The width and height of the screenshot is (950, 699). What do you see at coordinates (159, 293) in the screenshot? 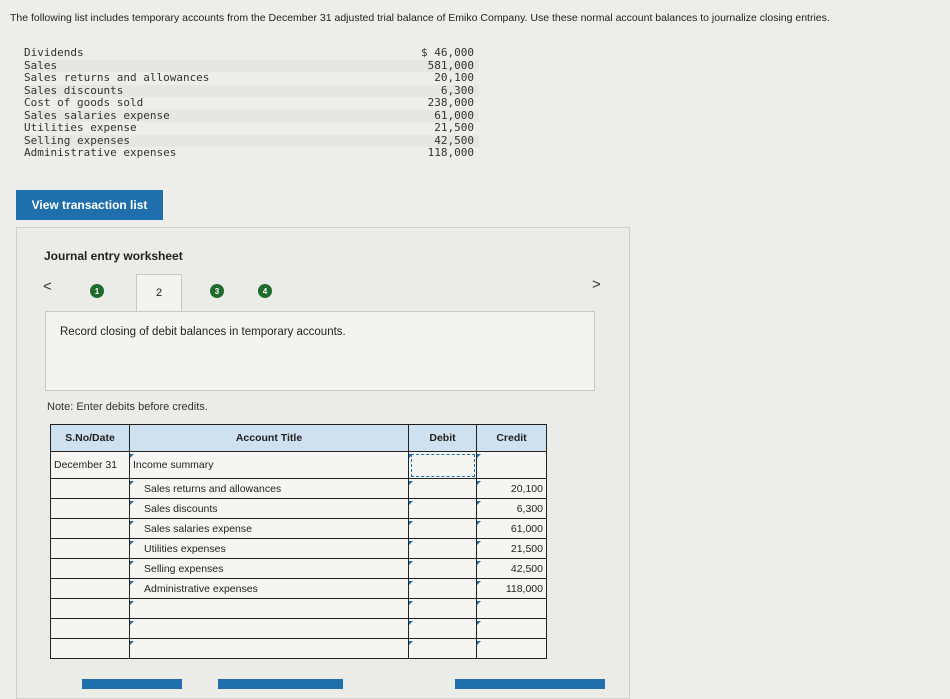
I see `step-2-tab-active: 2` at bounding box center [159, 293].